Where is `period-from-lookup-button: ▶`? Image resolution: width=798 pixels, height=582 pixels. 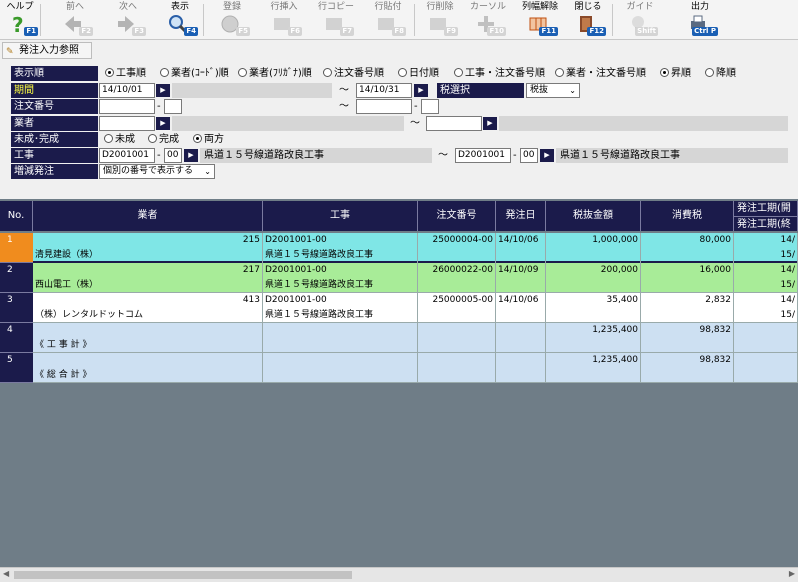
period-from-lookup-button: ▶ is located at coordinates (163, 90).